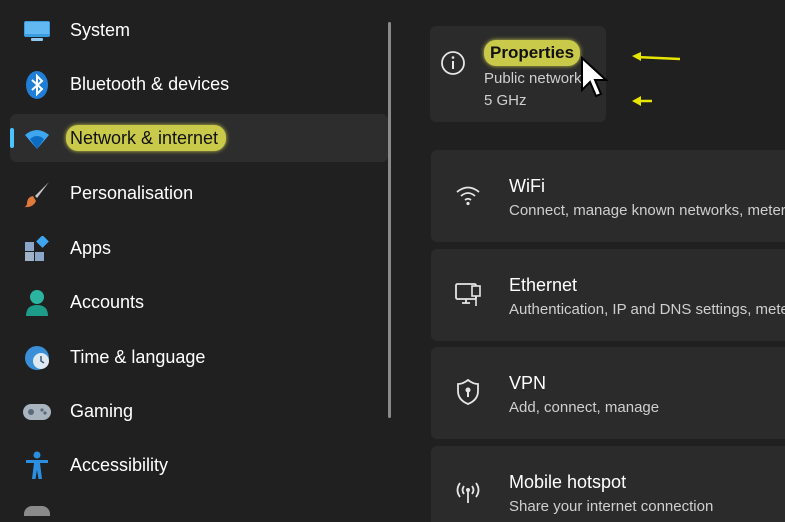 The image size is (785, 522). What do you see at coordinates (102, 411) in the screenshot?
I see `sidebar-item-label: Gaming` at bounding box center [102, 411].